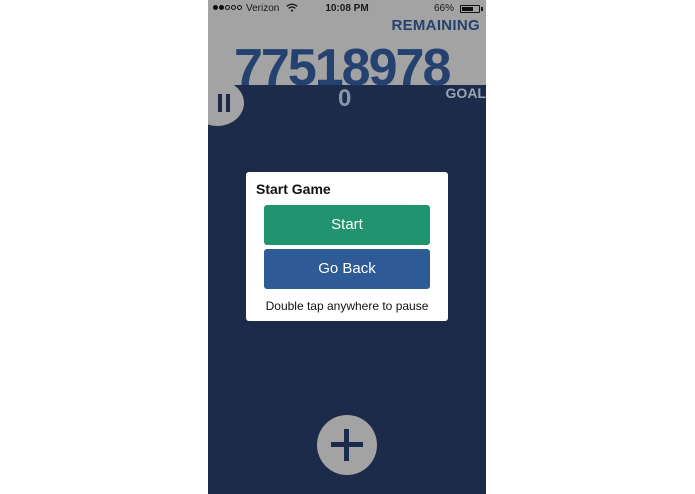 The image size is (695, 494). I want to click on battery-icon, so click(470, 9).